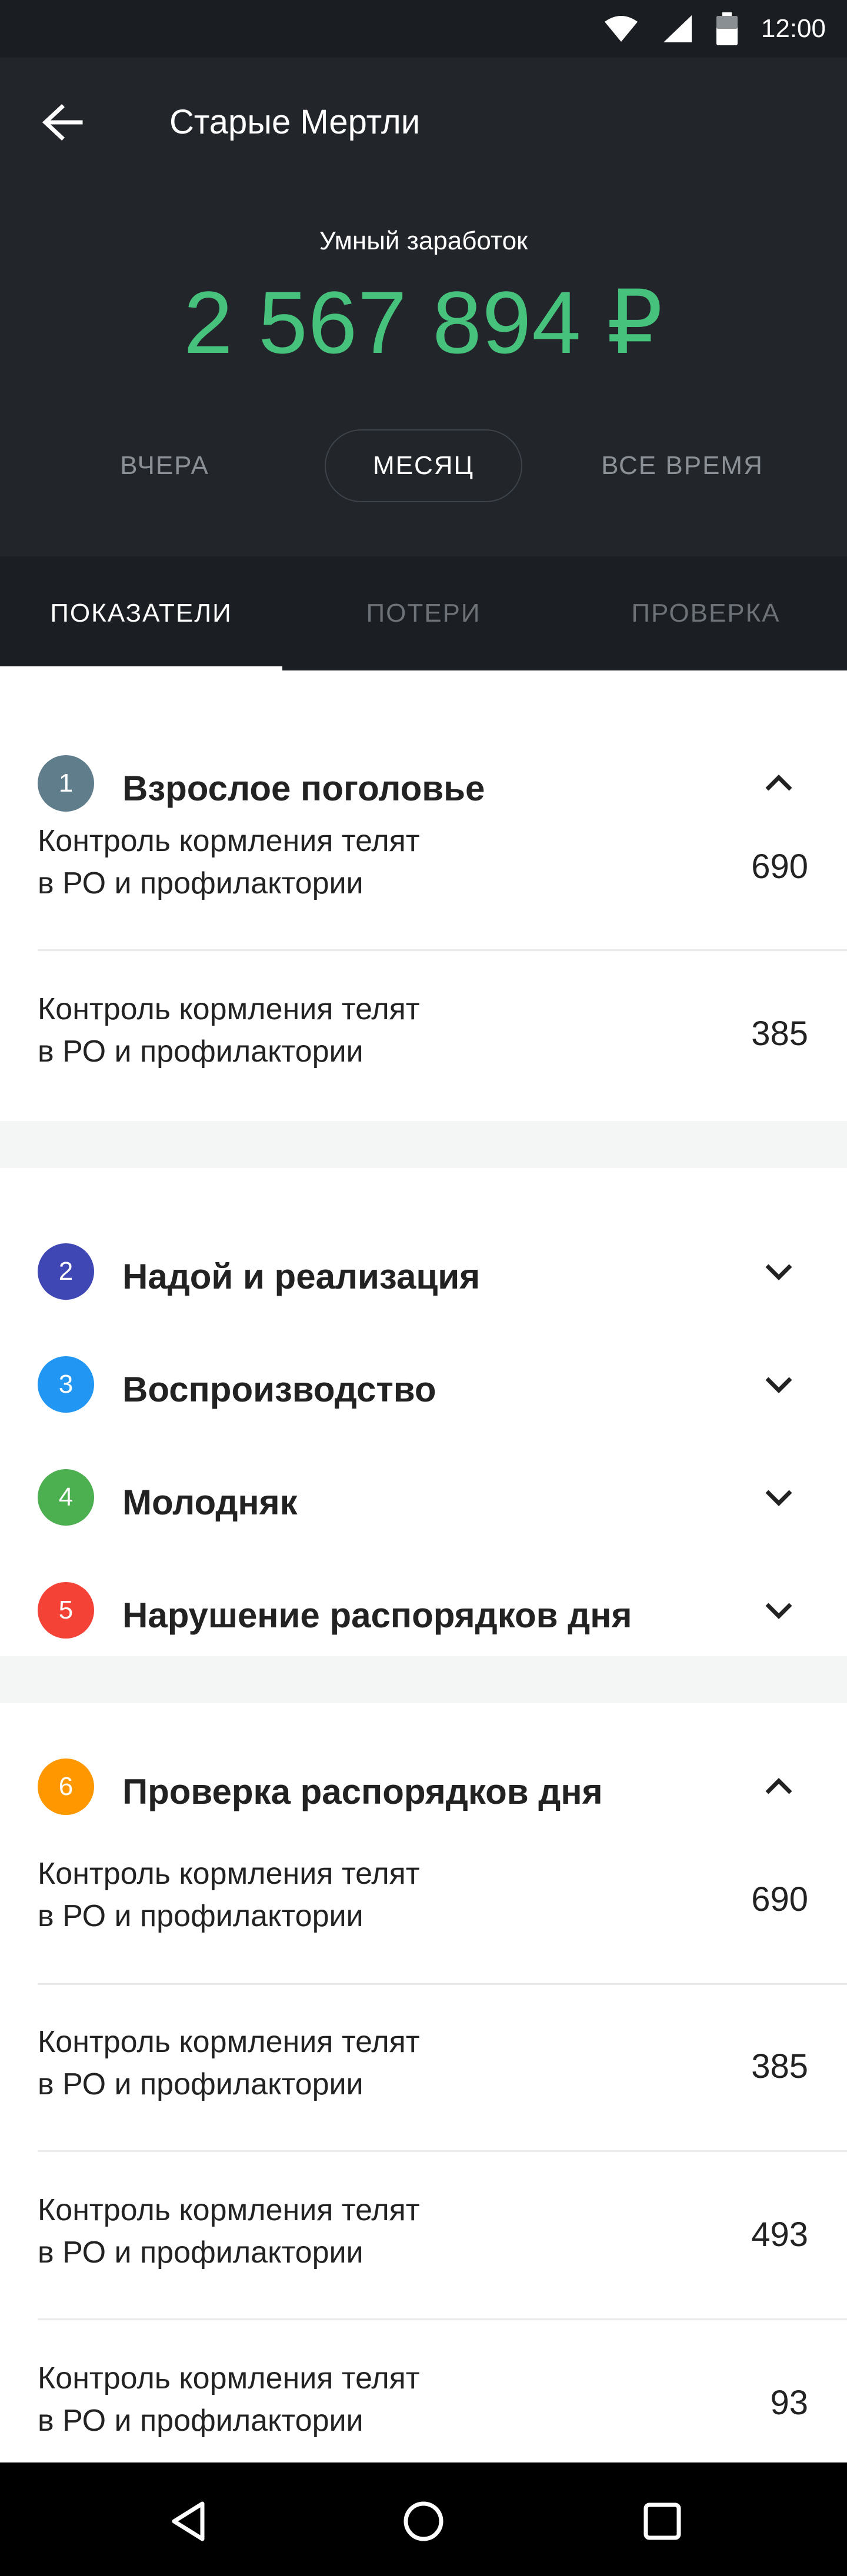 The width and height of the screenshot is (847, 2576). I want to click on group-title: Надой и реализация, so click(301, 1276).